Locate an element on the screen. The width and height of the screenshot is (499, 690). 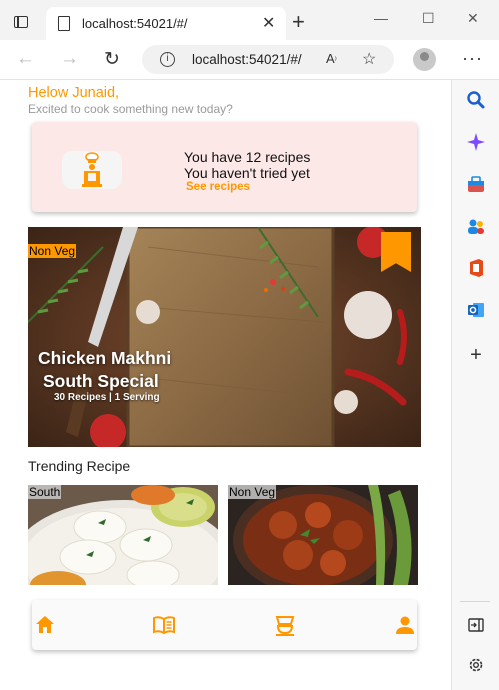
banner-line-2: You haven't tried yet is located at coordinates (247, 173).